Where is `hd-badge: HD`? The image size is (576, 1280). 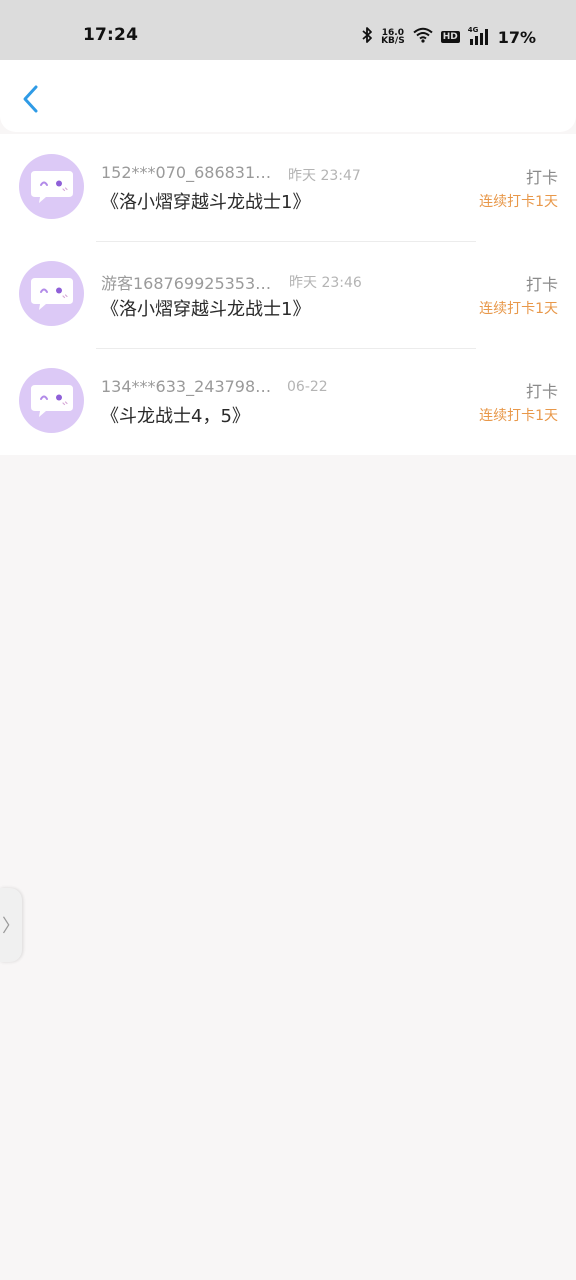
hd-badge: HD is located at coordinates (450, 37).